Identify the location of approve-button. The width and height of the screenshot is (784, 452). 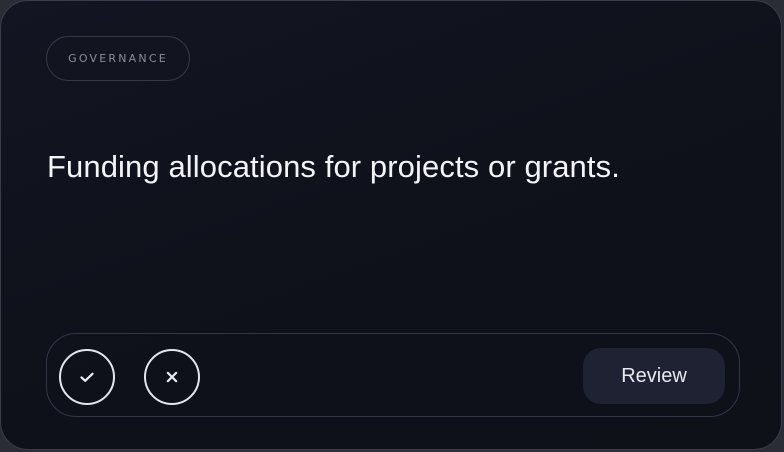
(87, 377).